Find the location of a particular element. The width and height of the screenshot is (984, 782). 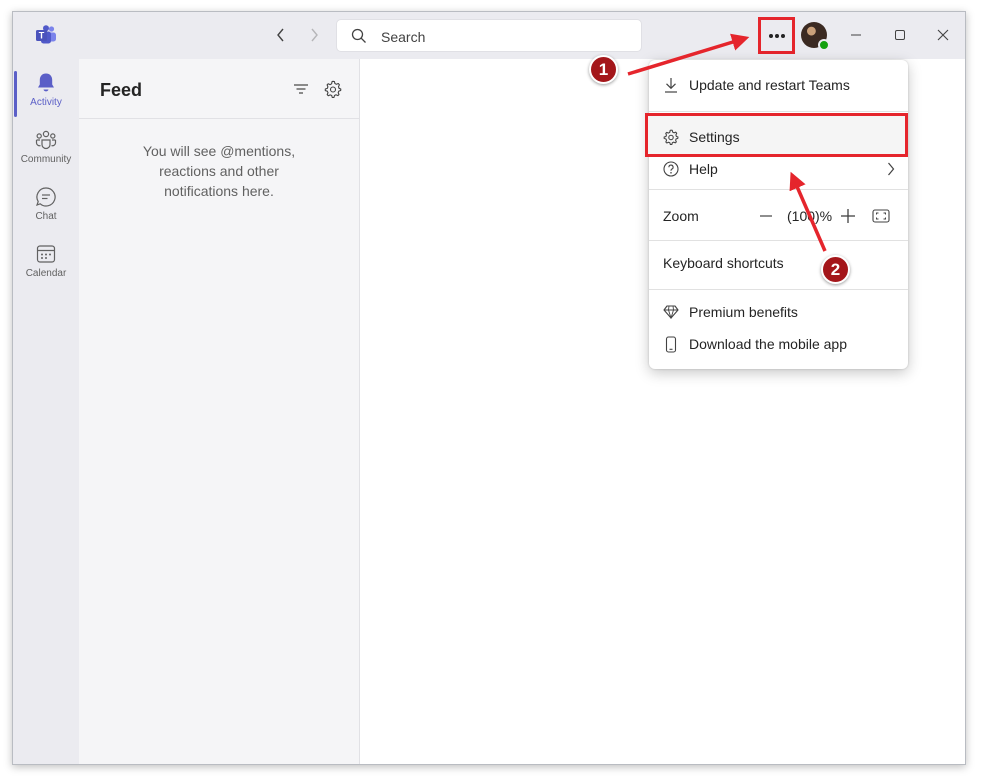

menu-item-keyboard-shortcuts: Keyboard shortcuts is located at coordinates (778, 263).